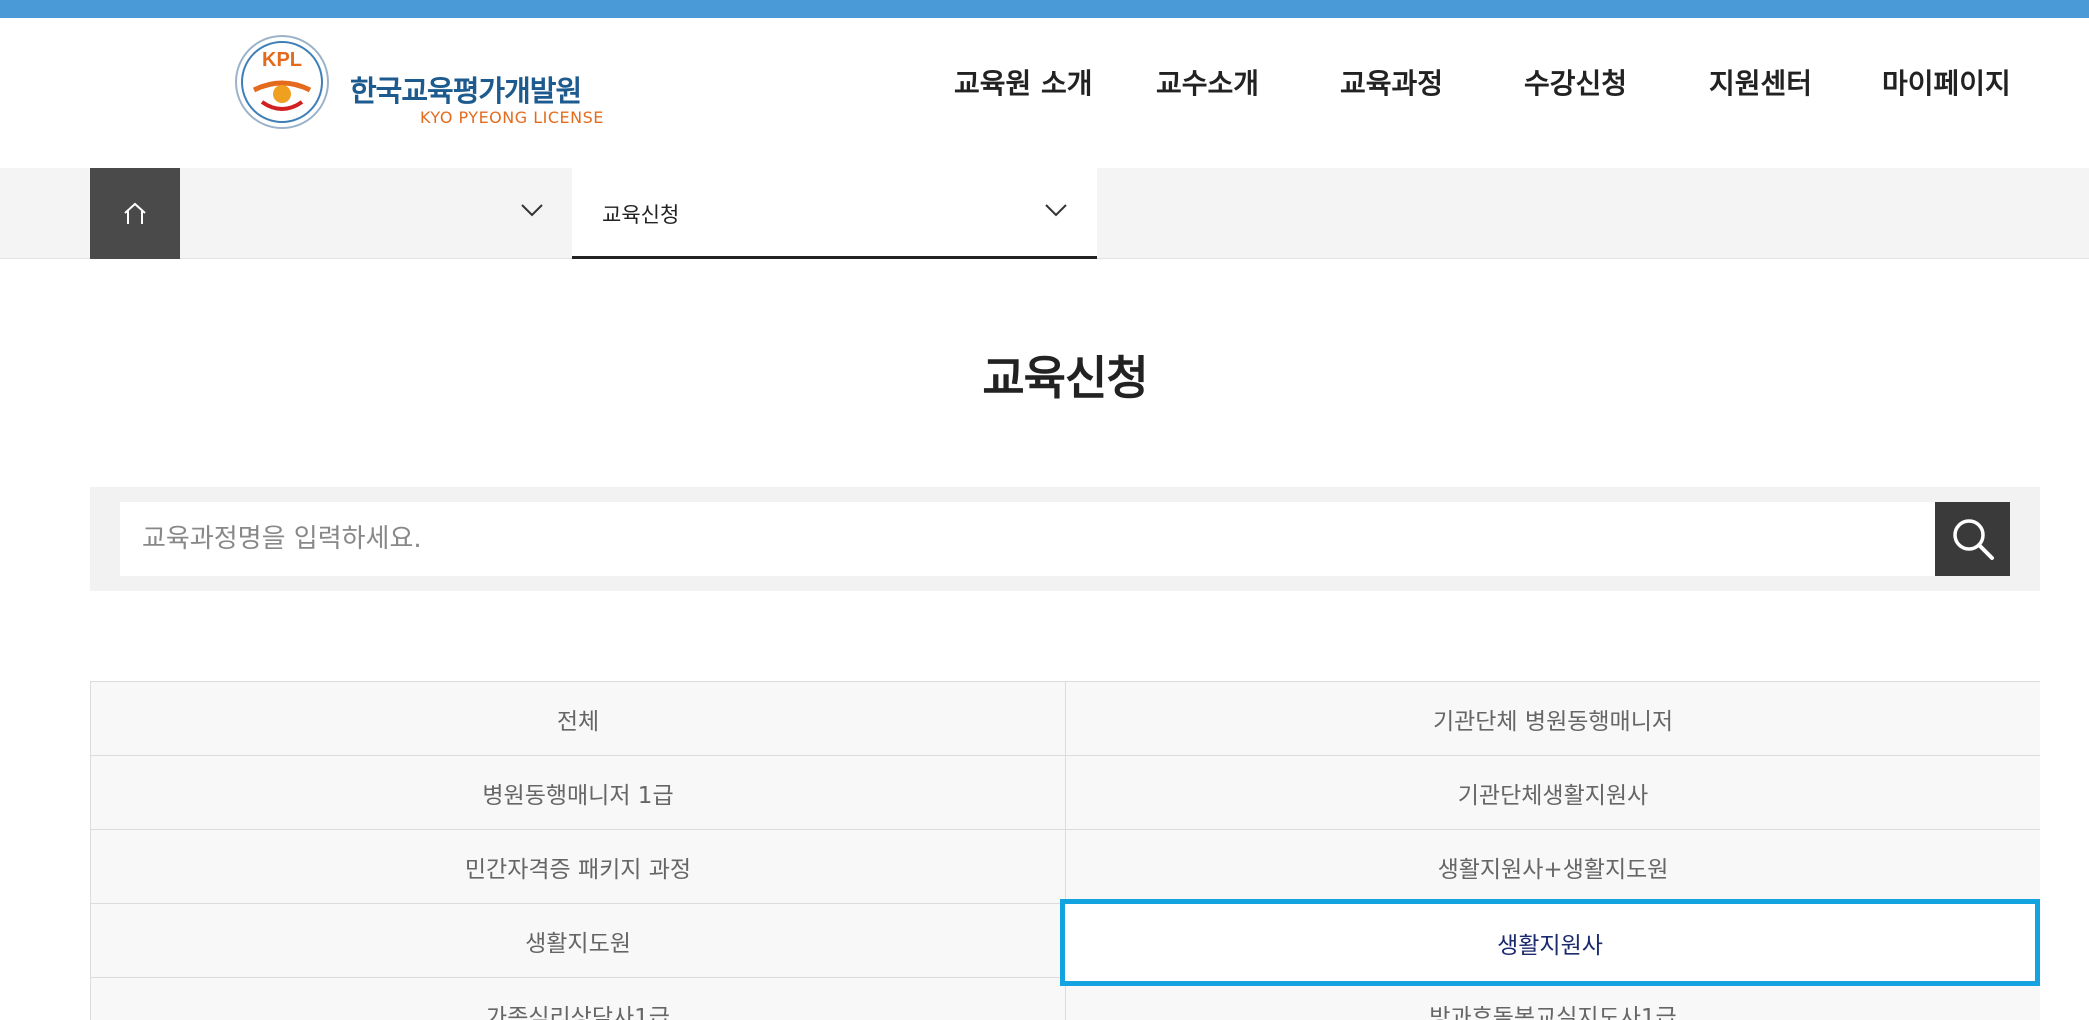 The image size is (2089, 1020). I want to click on location-dropdown-depth1, so click(376, 213).